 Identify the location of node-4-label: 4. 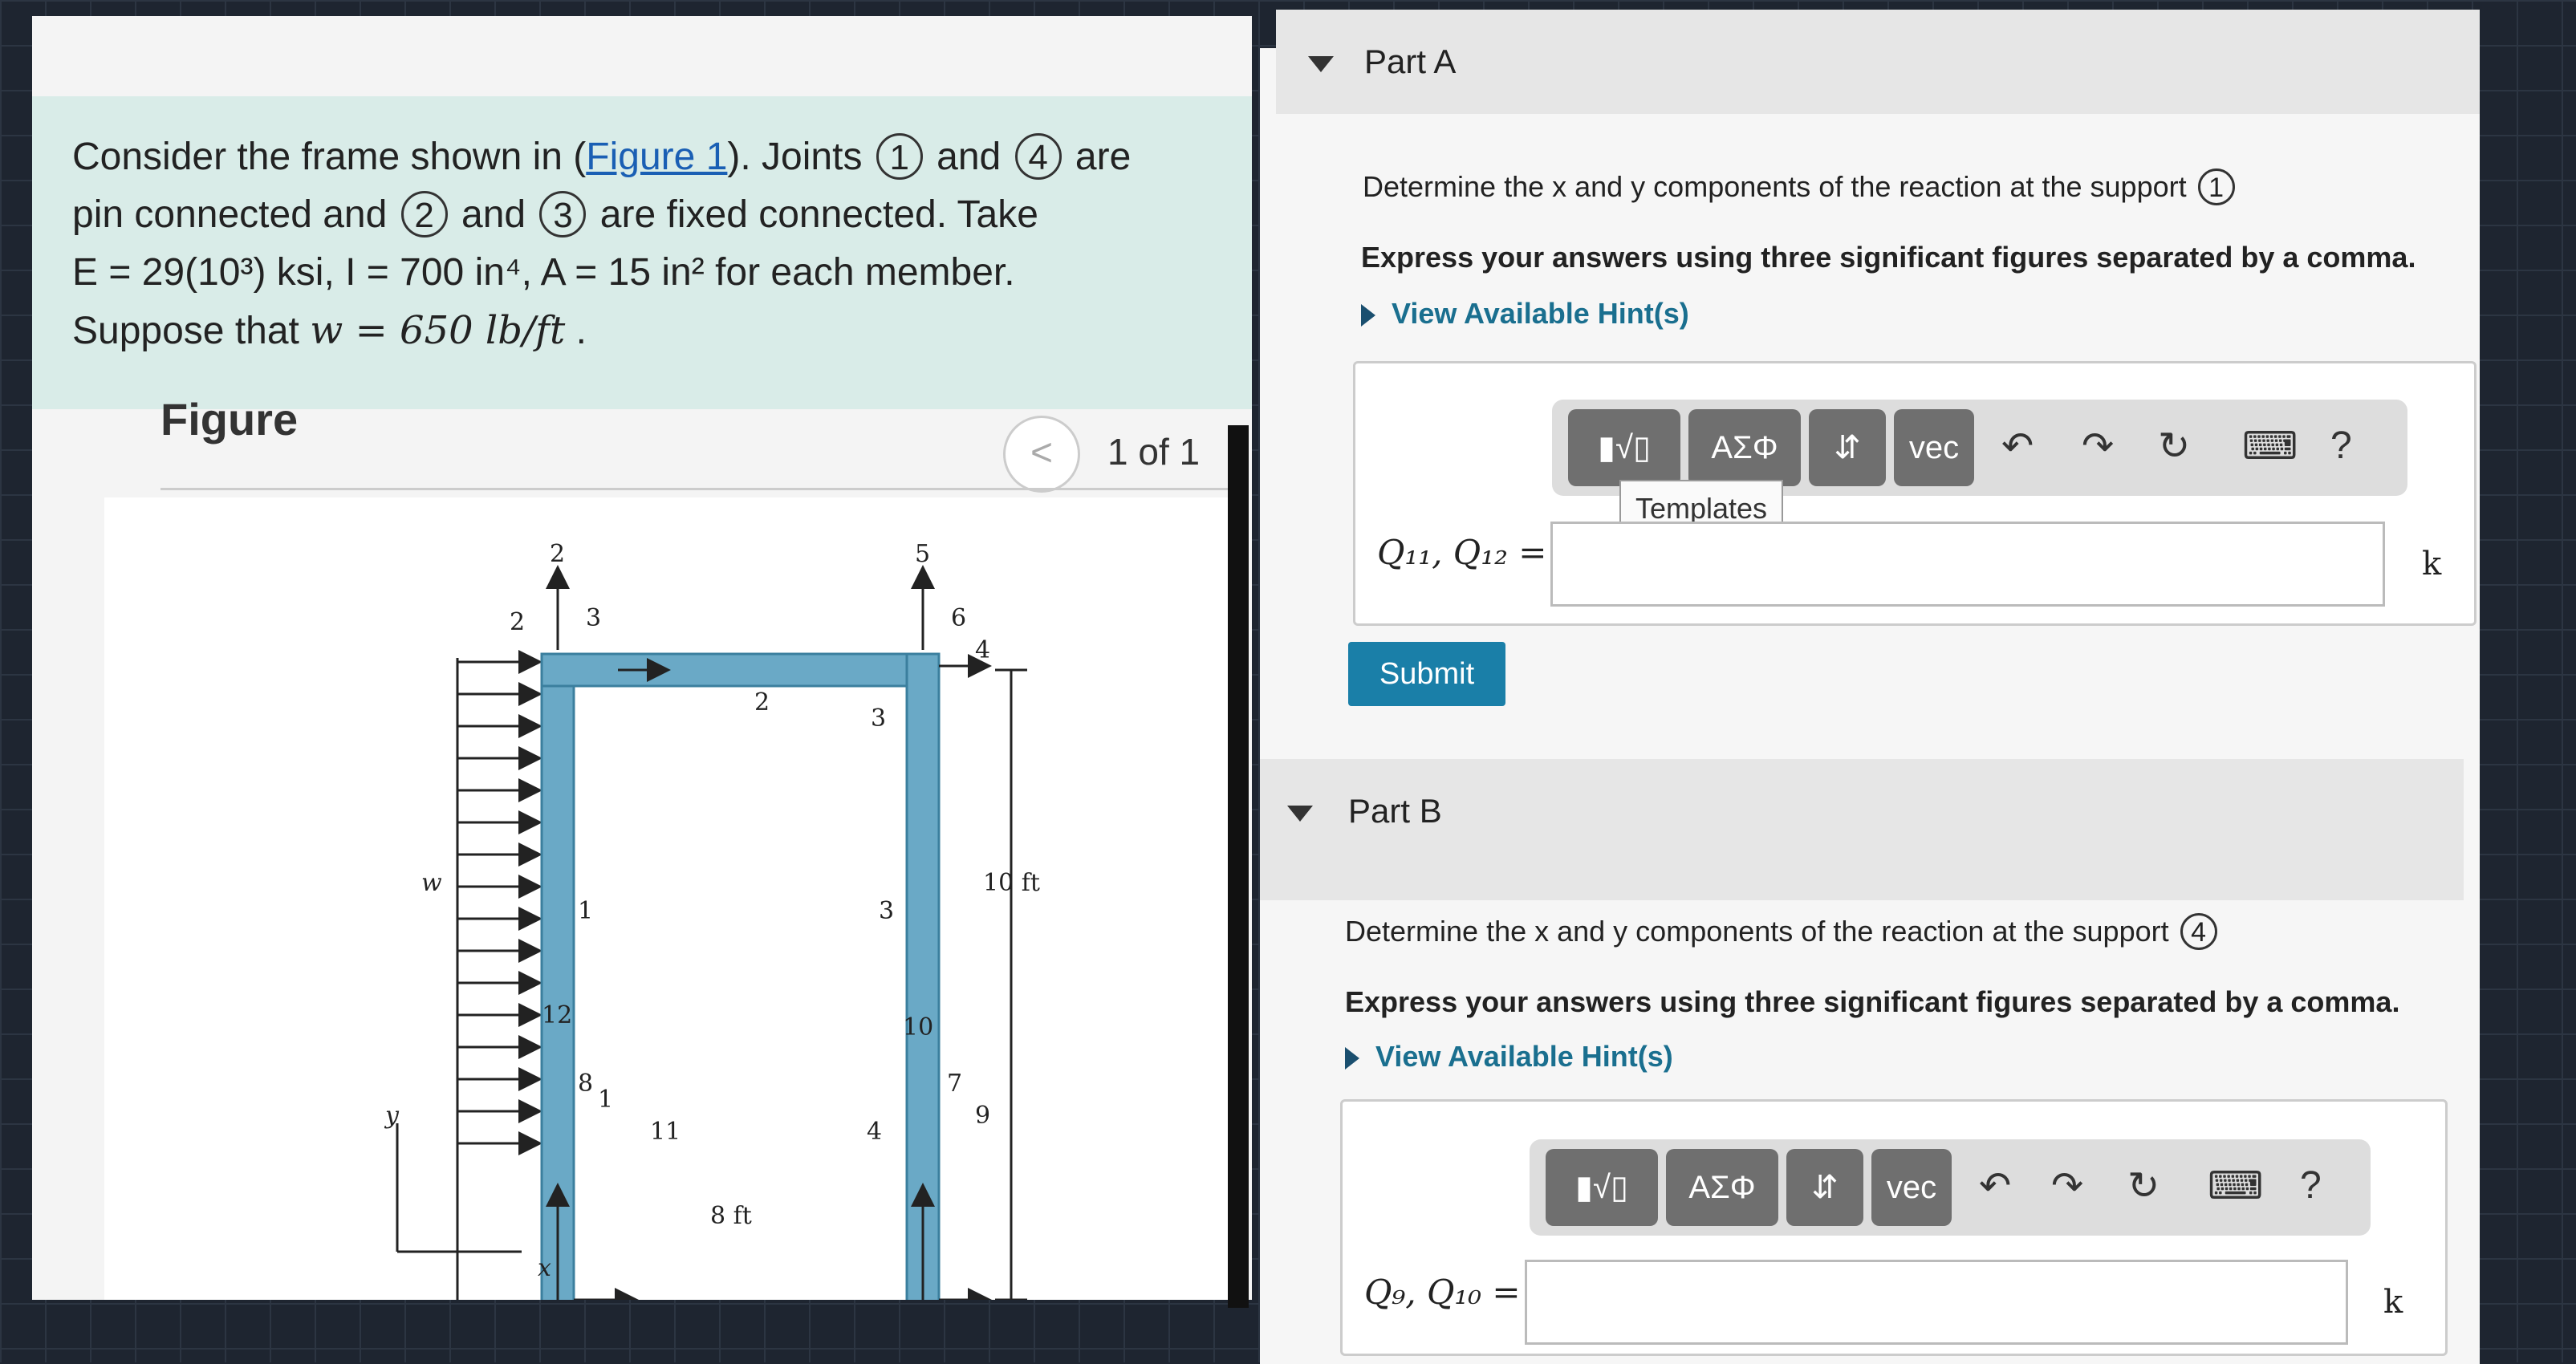
(874, 1132).